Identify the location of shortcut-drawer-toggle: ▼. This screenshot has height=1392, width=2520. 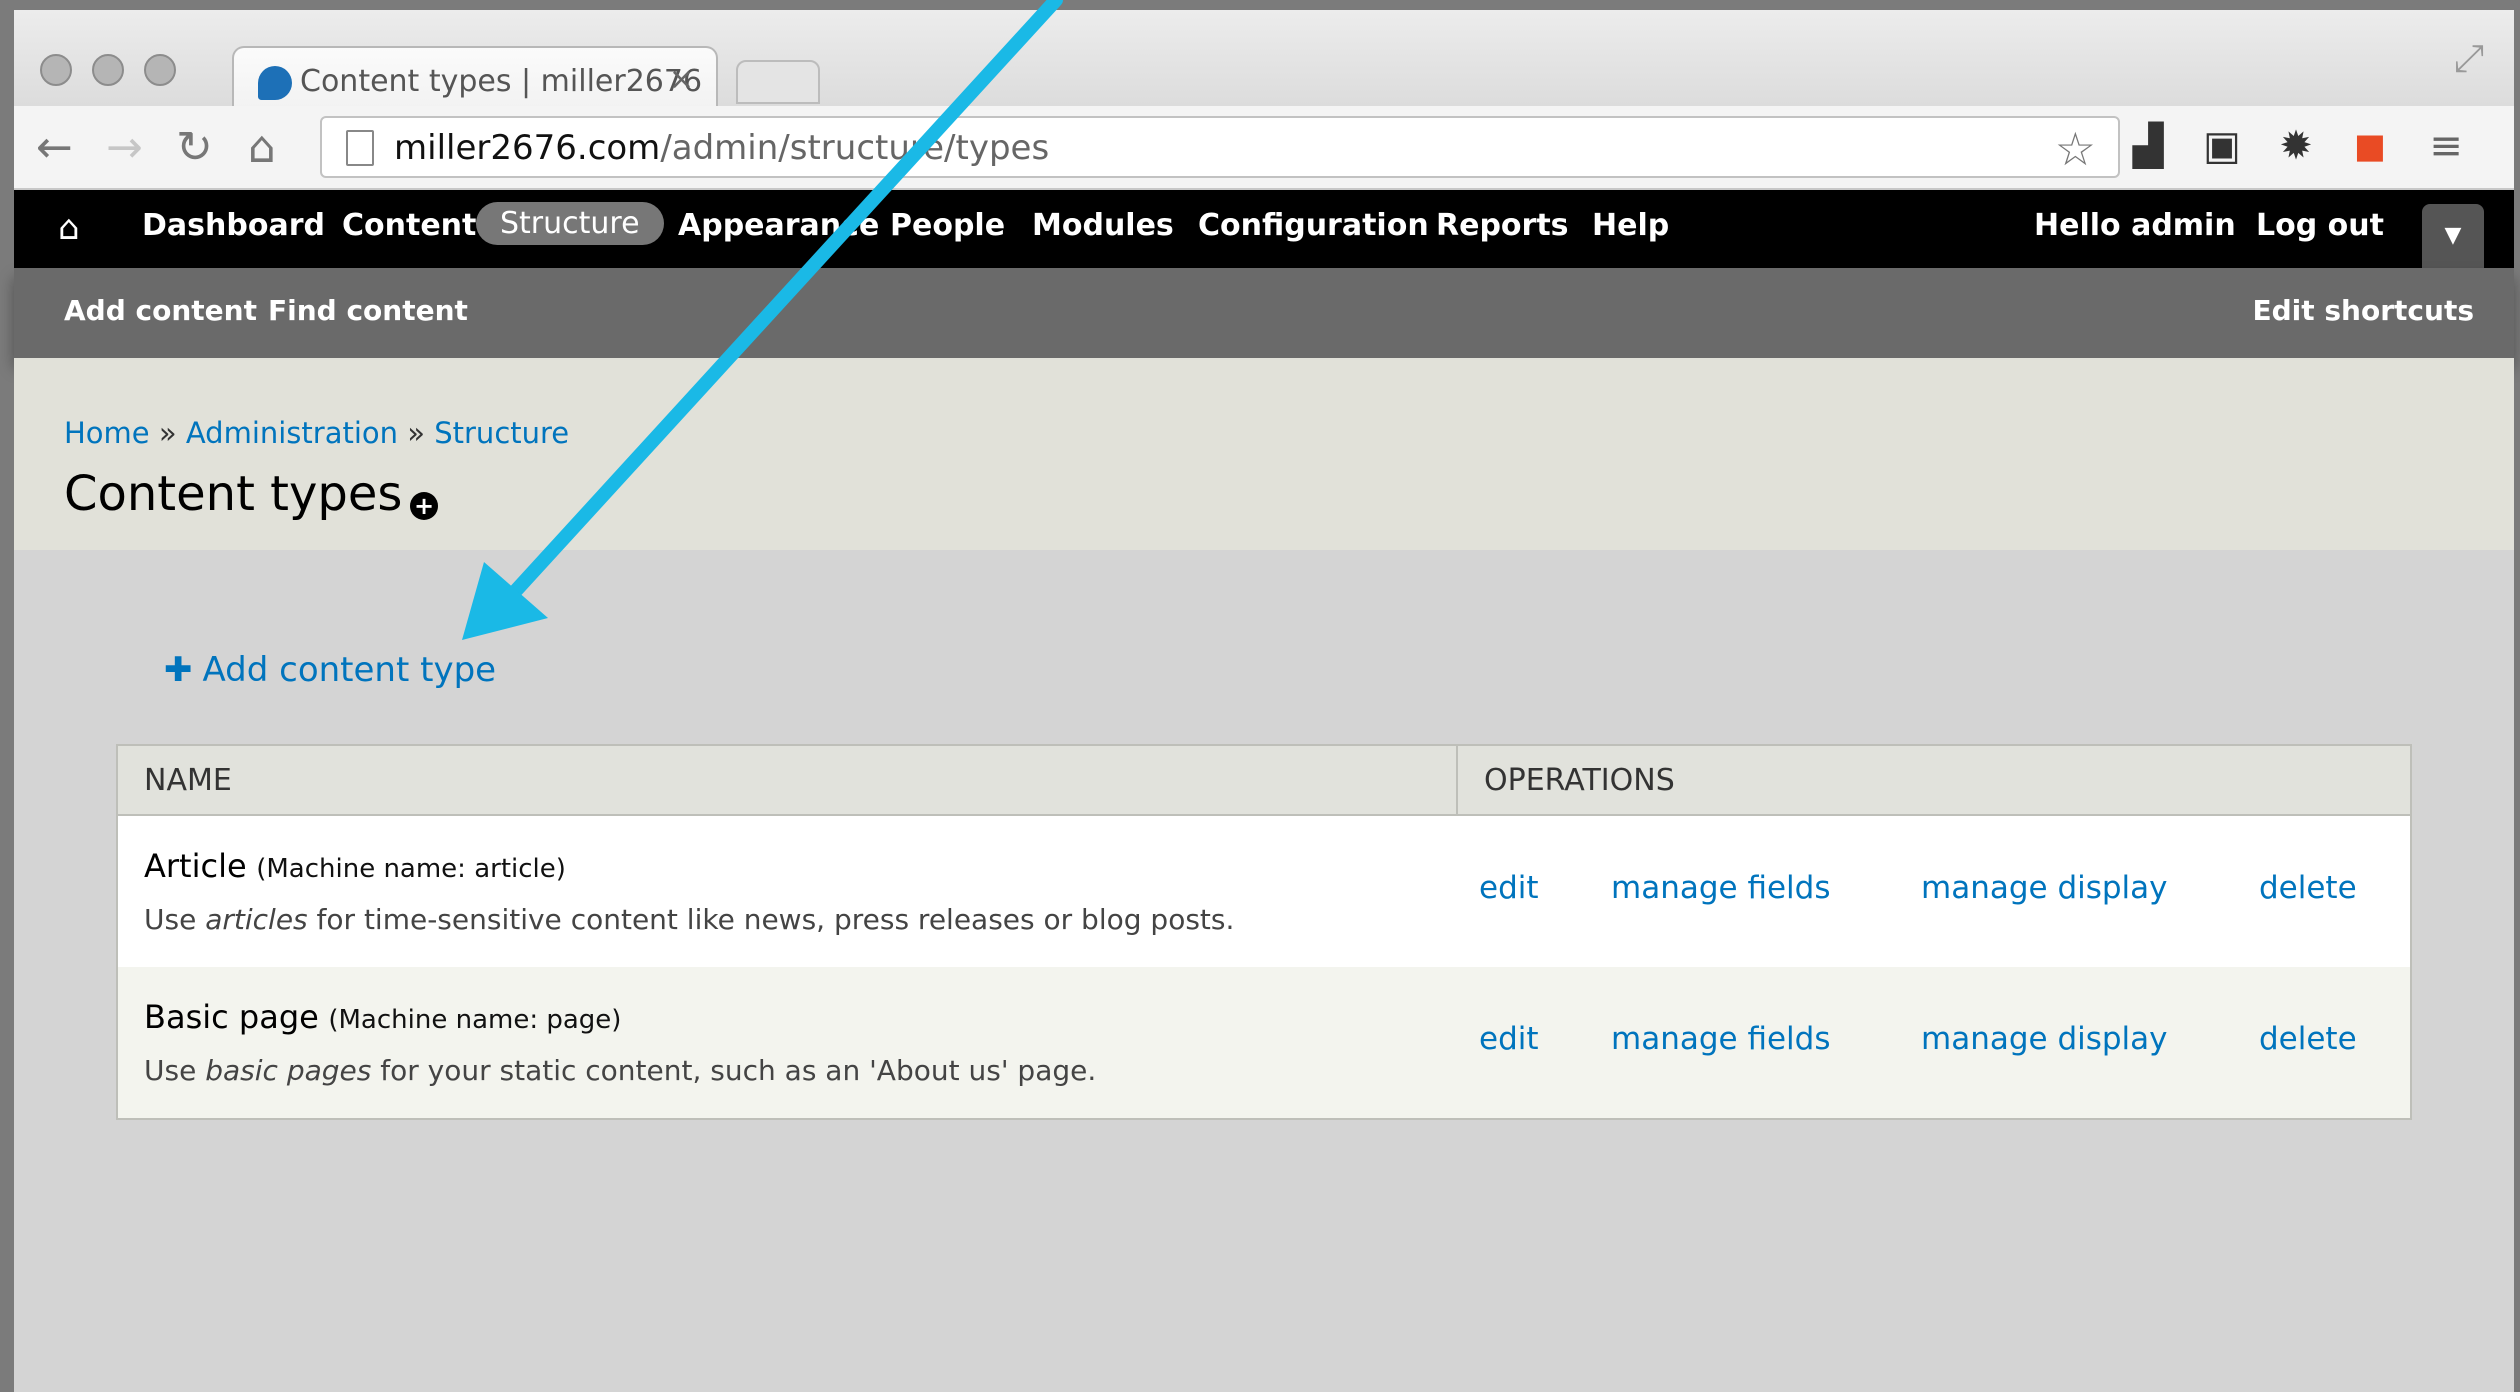
(2453, 236).